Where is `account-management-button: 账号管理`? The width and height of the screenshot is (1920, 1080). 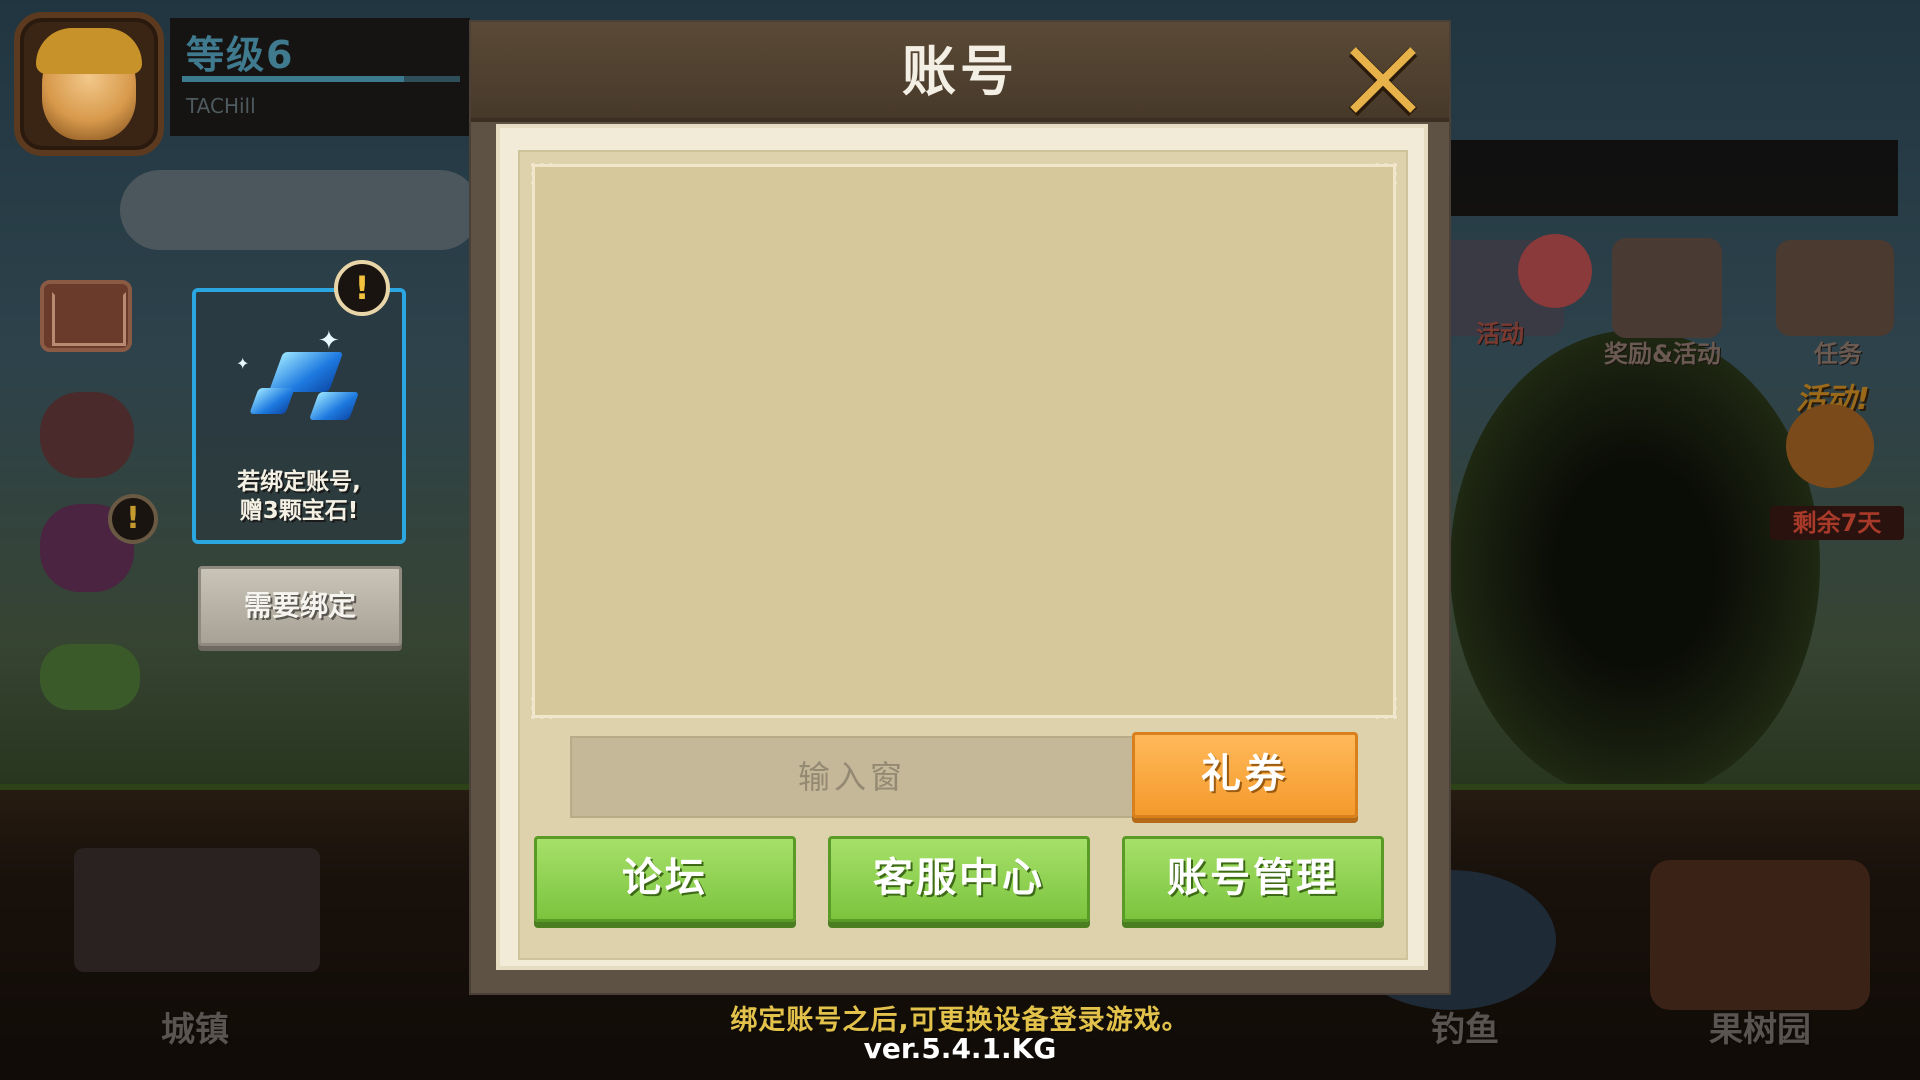 account-management-button: 账号管理 is located at coordinates (1253, 879).